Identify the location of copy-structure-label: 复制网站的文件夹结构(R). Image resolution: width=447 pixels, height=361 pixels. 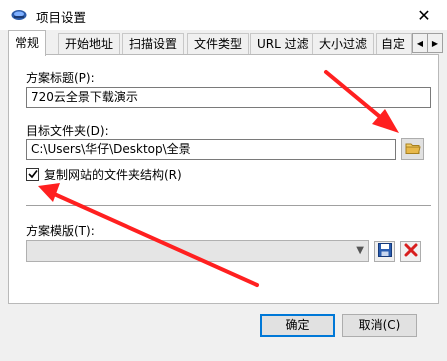
(113, 174).